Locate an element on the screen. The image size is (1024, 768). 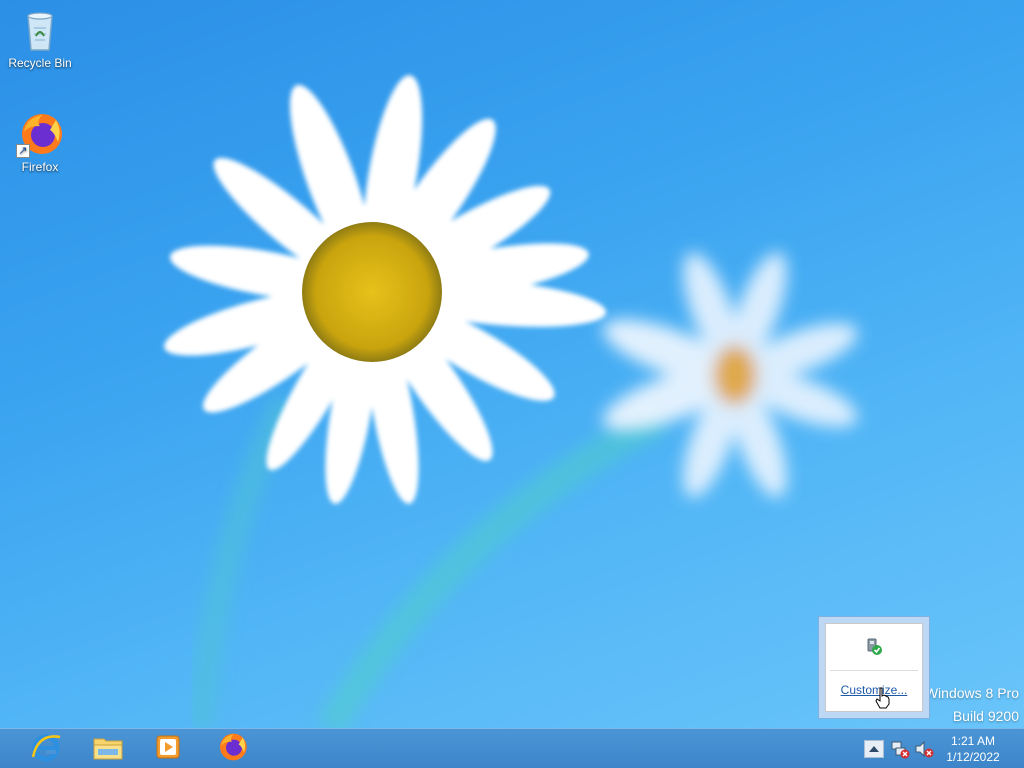
shortcut-arrow-icon: ↗ is located at coordinates (23, 151).